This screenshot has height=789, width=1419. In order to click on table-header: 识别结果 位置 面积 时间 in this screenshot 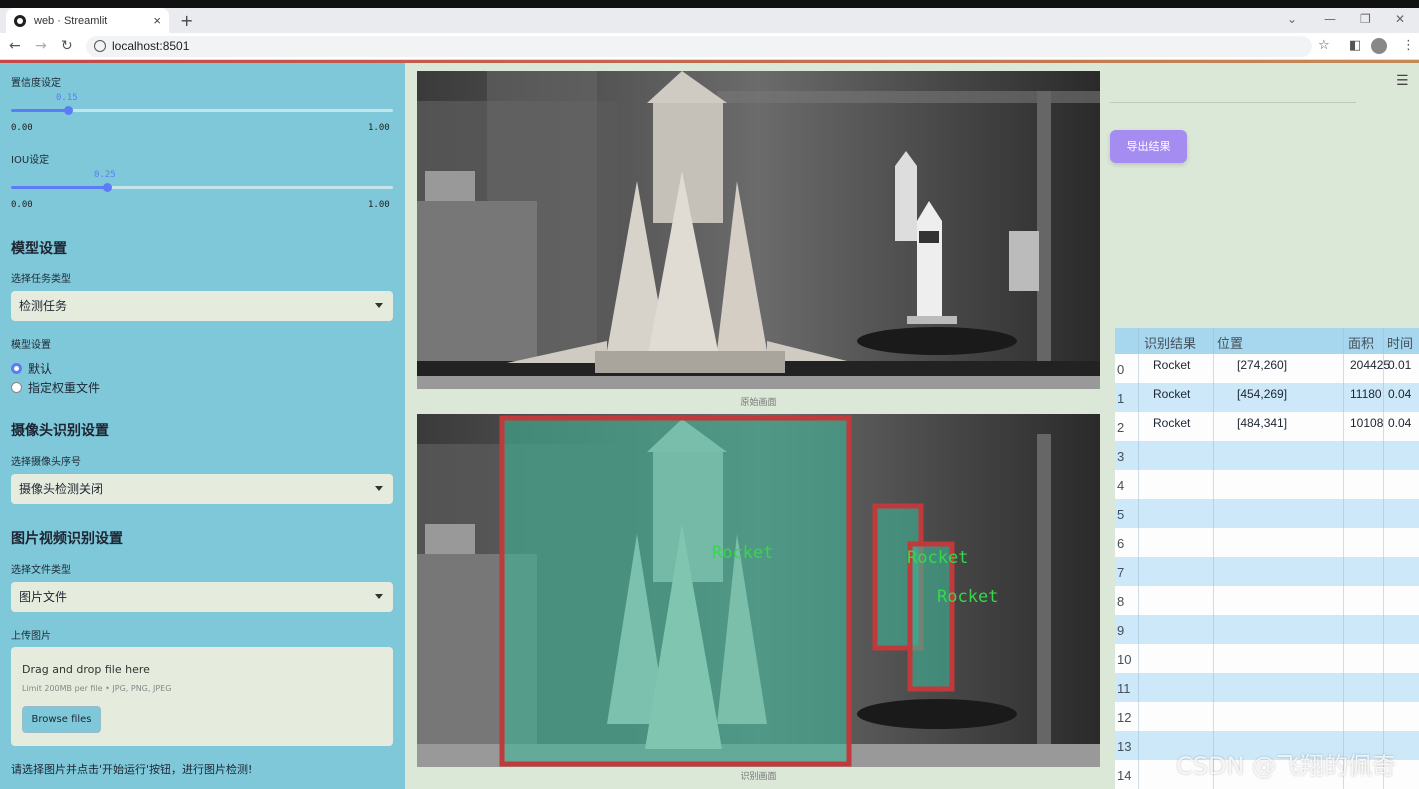, I will do `click(1267, 341)`.